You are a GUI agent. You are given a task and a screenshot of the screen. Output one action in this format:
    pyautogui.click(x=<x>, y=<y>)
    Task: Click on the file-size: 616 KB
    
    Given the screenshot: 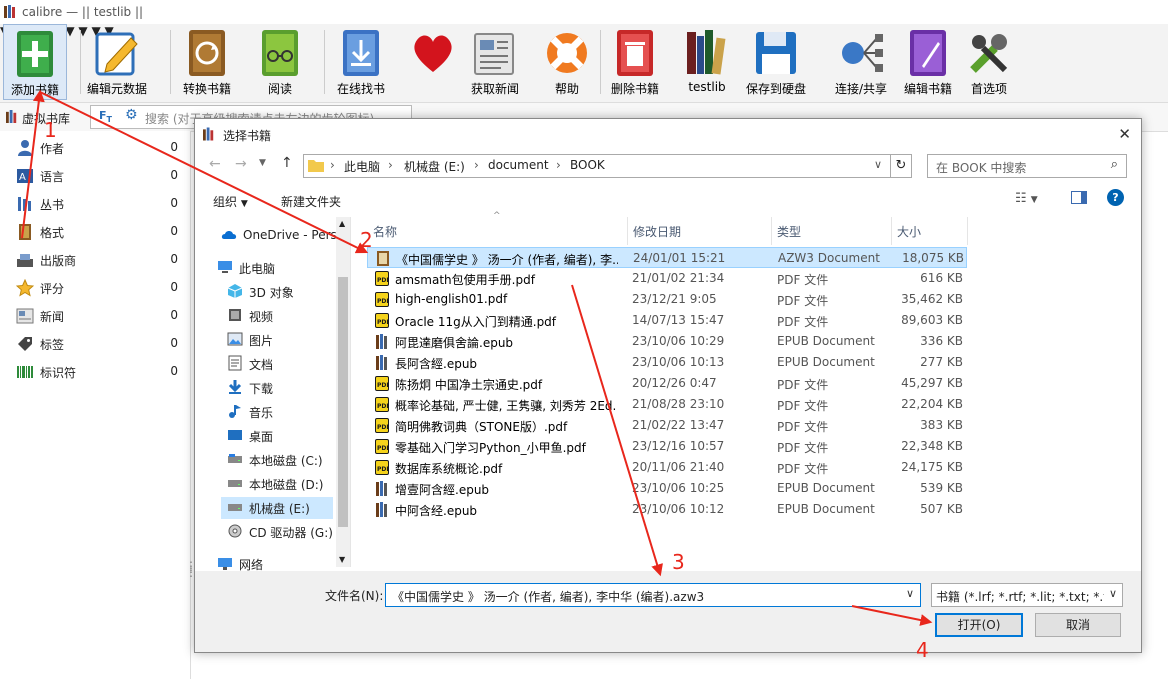 What is the action you would take?
    pyautogui.click(x=941, y=278)
    